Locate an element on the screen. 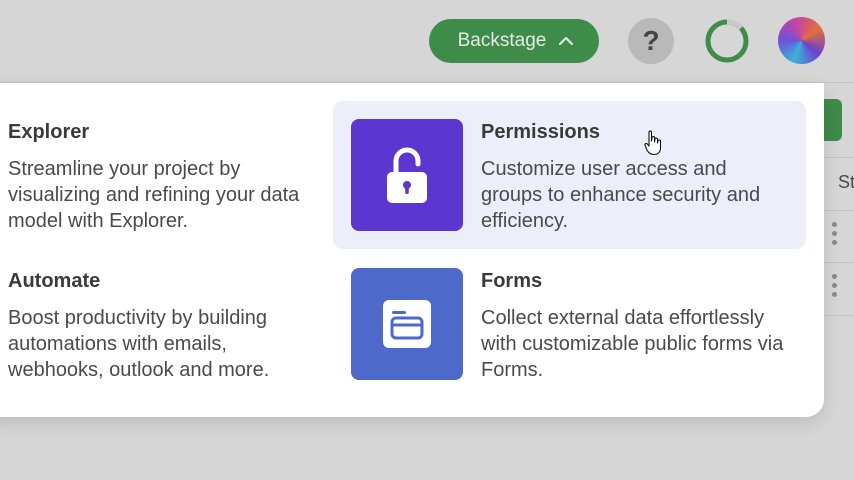  menu-item-title: Explorer is located at coordinates (49, 132).